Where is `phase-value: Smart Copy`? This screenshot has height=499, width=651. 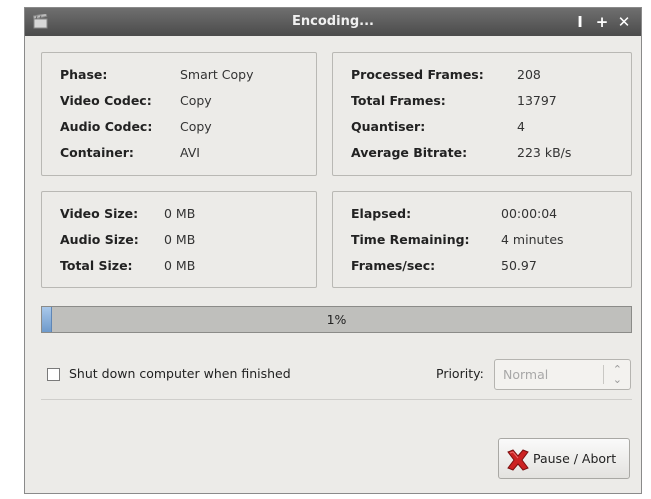 phase-value: Smart Copy is located at coordinates (217, 74).